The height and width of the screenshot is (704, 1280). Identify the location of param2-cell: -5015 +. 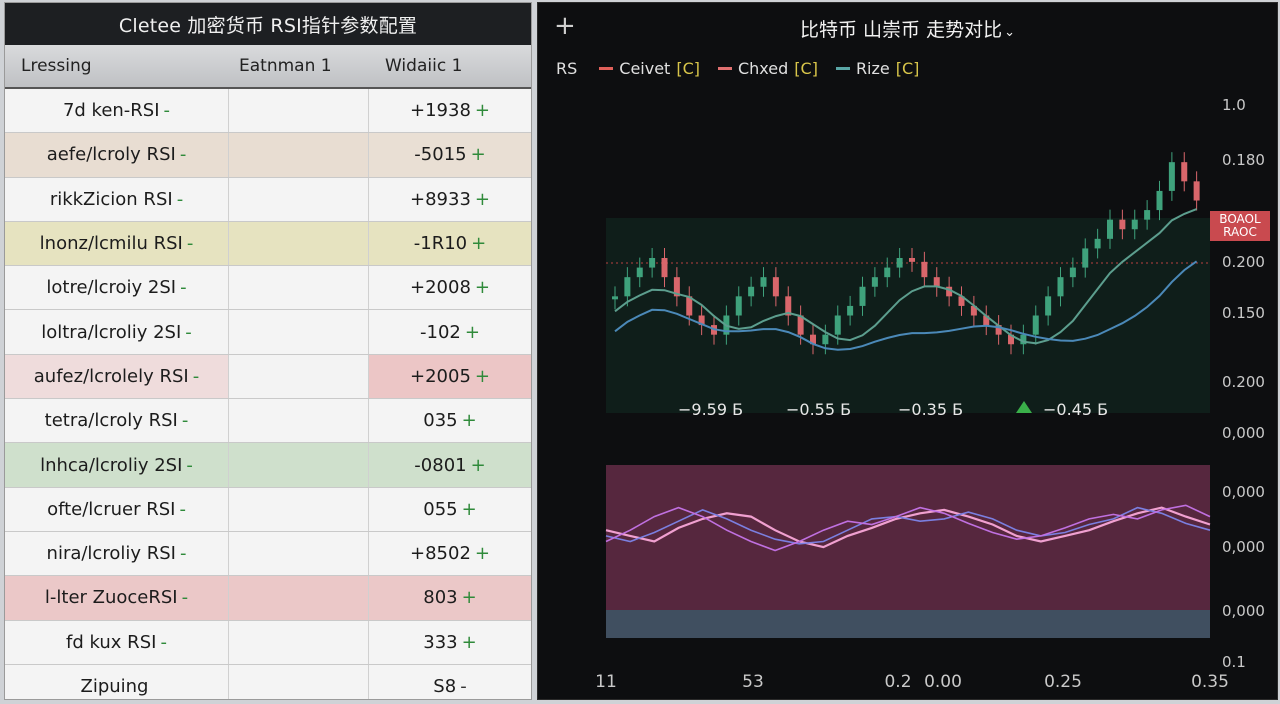
(450, 155).